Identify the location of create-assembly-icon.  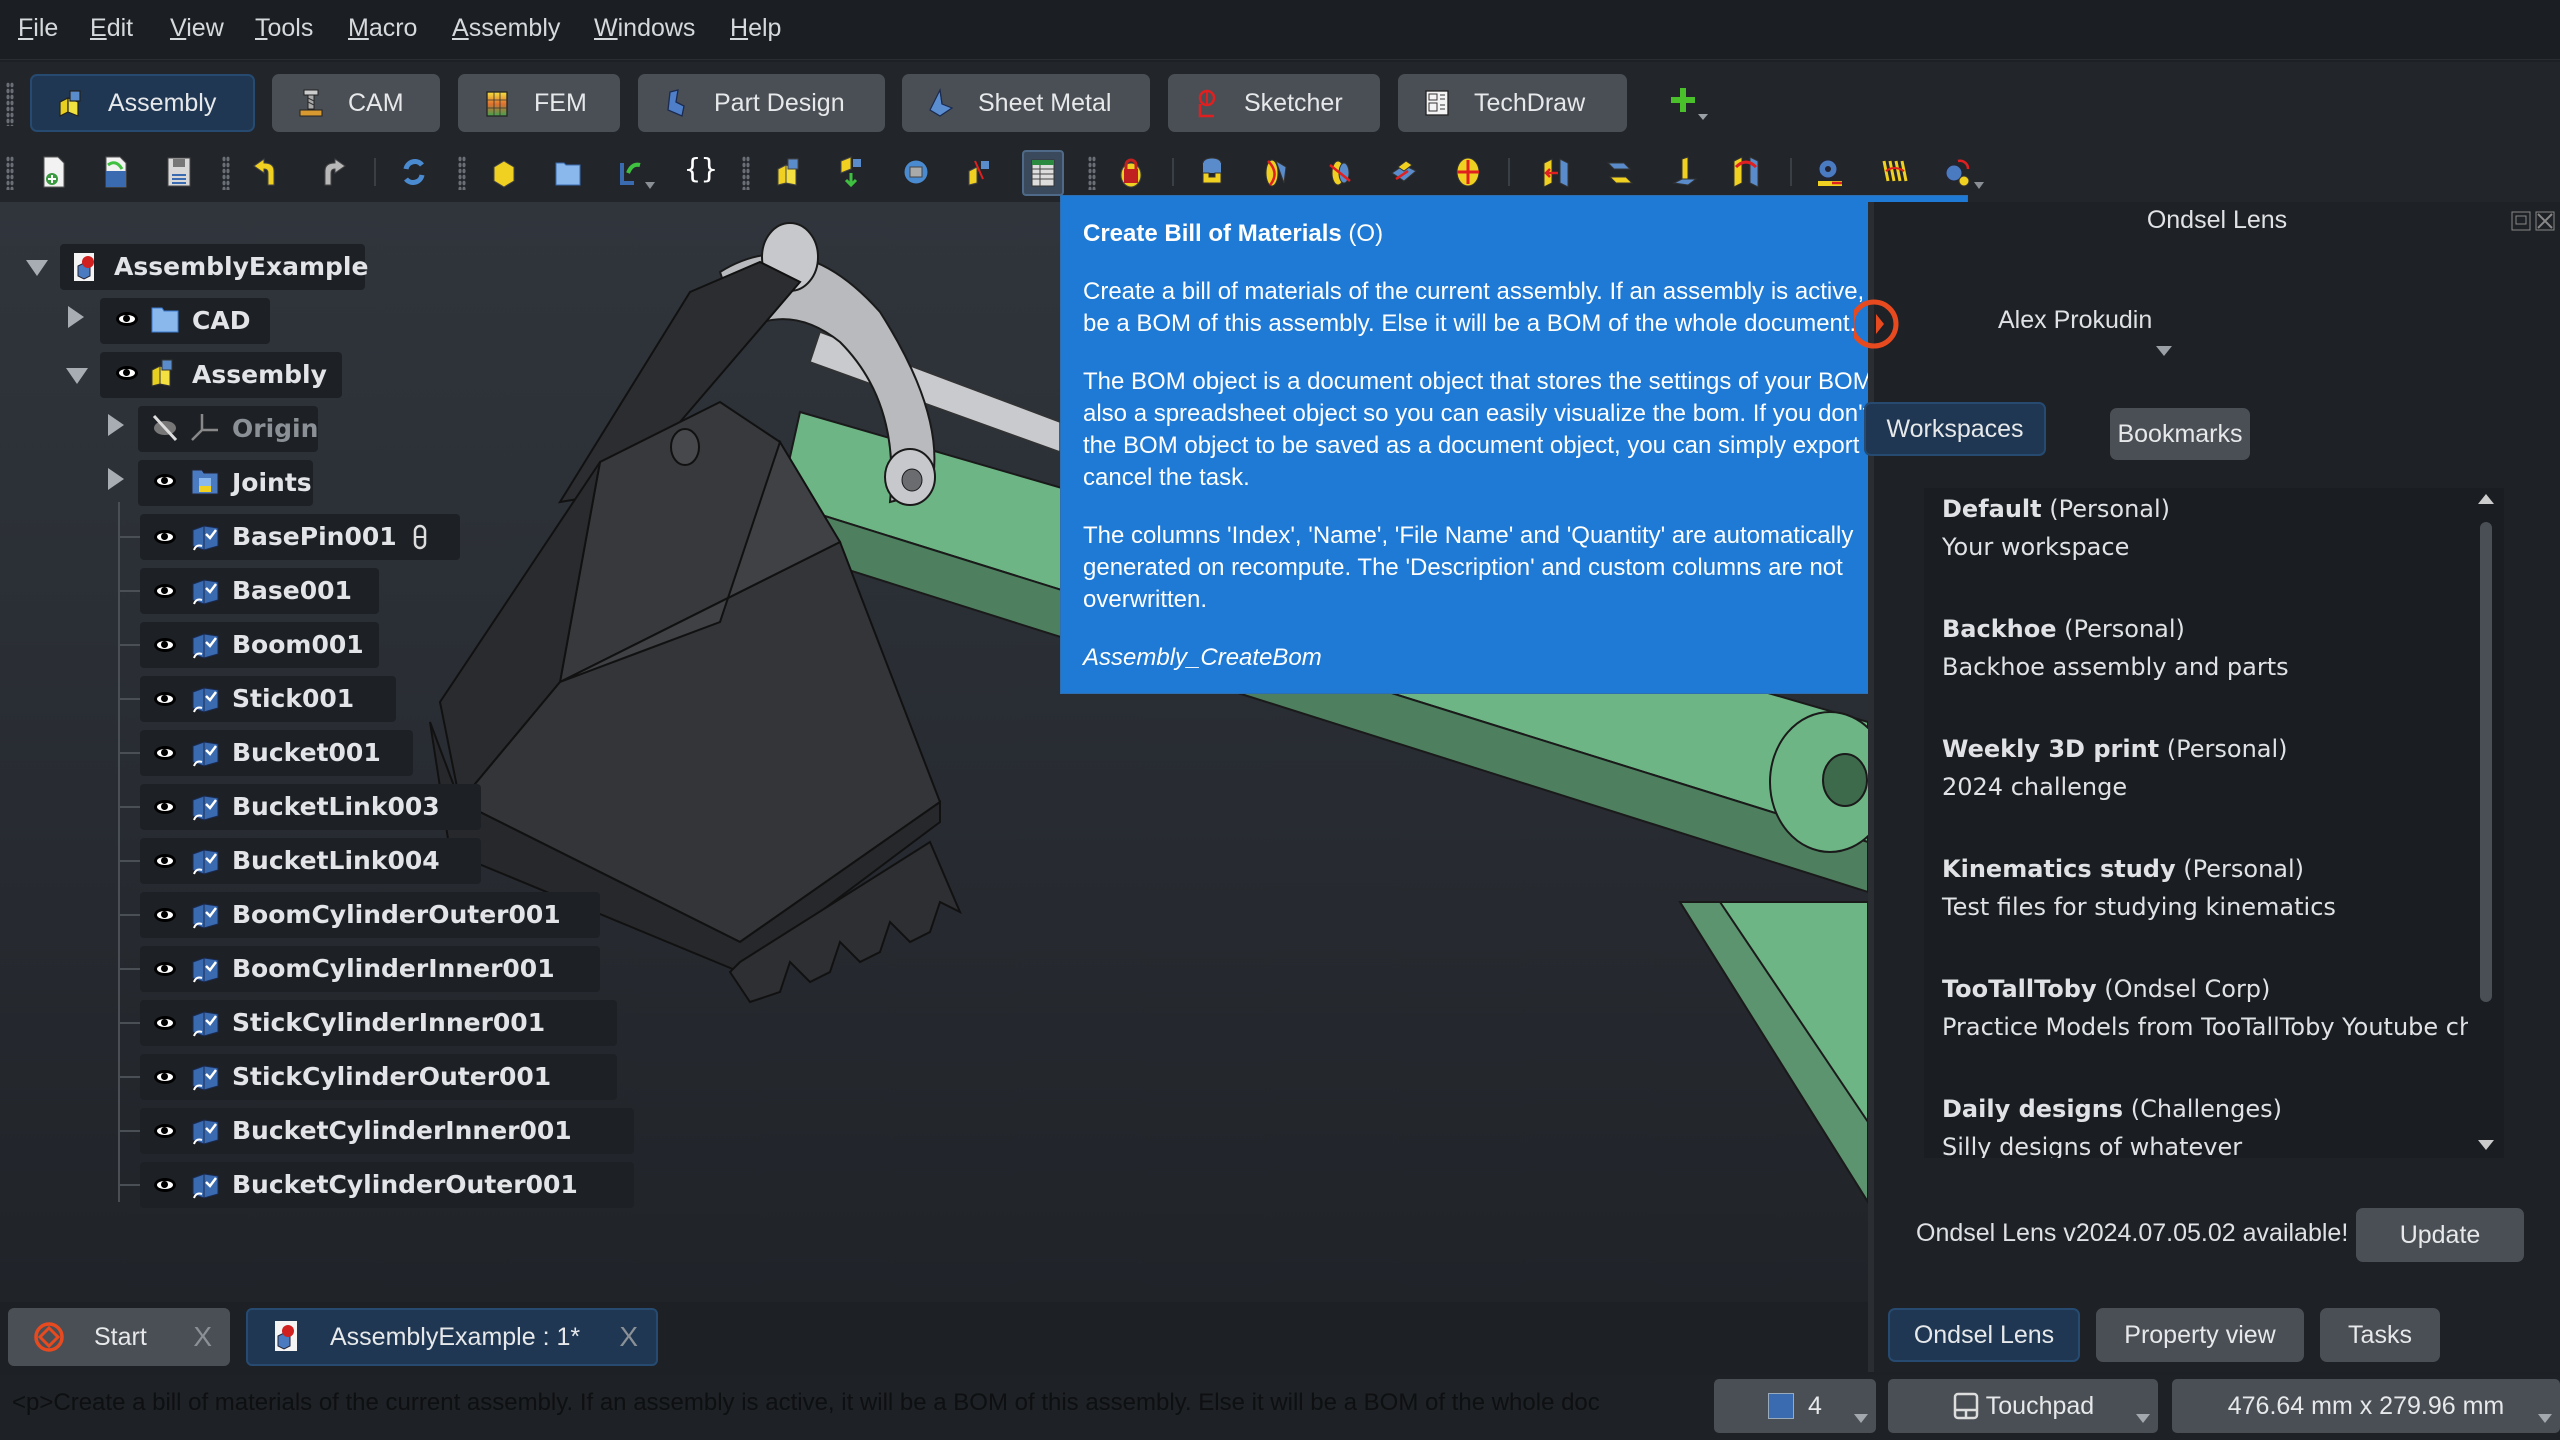
(788, 172).